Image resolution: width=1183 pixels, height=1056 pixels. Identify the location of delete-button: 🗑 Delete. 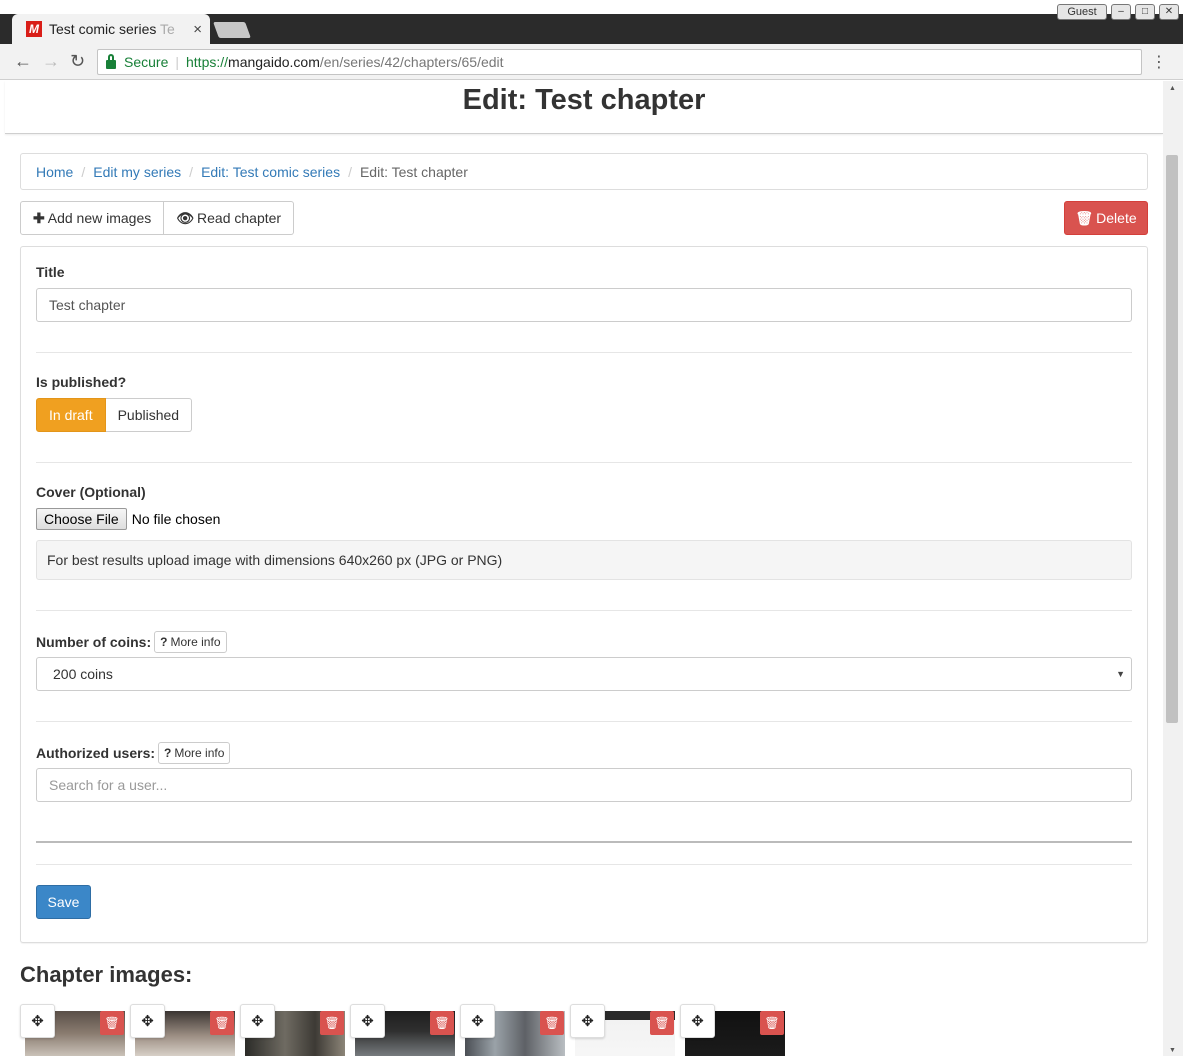
(1106, 218).